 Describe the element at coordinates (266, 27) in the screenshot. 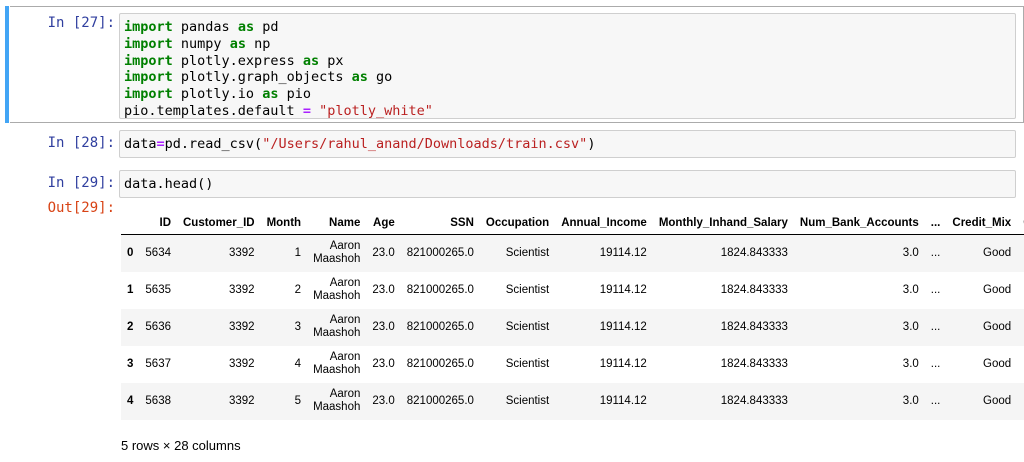

I see `code-text: pd` at that location.